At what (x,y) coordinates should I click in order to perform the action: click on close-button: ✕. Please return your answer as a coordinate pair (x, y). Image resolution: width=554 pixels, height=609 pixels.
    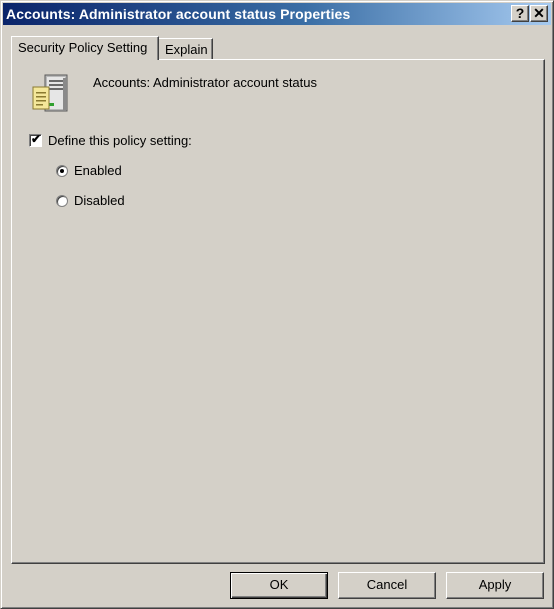
    Looking at the image, I should click on (539, 13).